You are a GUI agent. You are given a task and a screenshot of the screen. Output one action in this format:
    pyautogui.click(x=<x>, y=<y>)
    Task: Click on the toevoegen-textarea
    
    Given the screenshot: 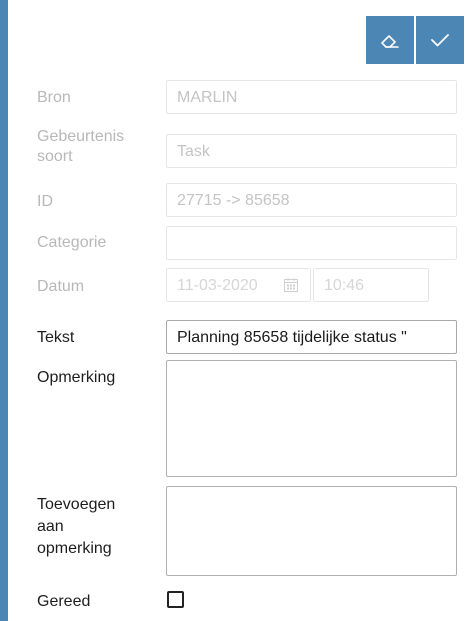 What is the action you would take?
    pyautogui.click(x=311, y=531)
    